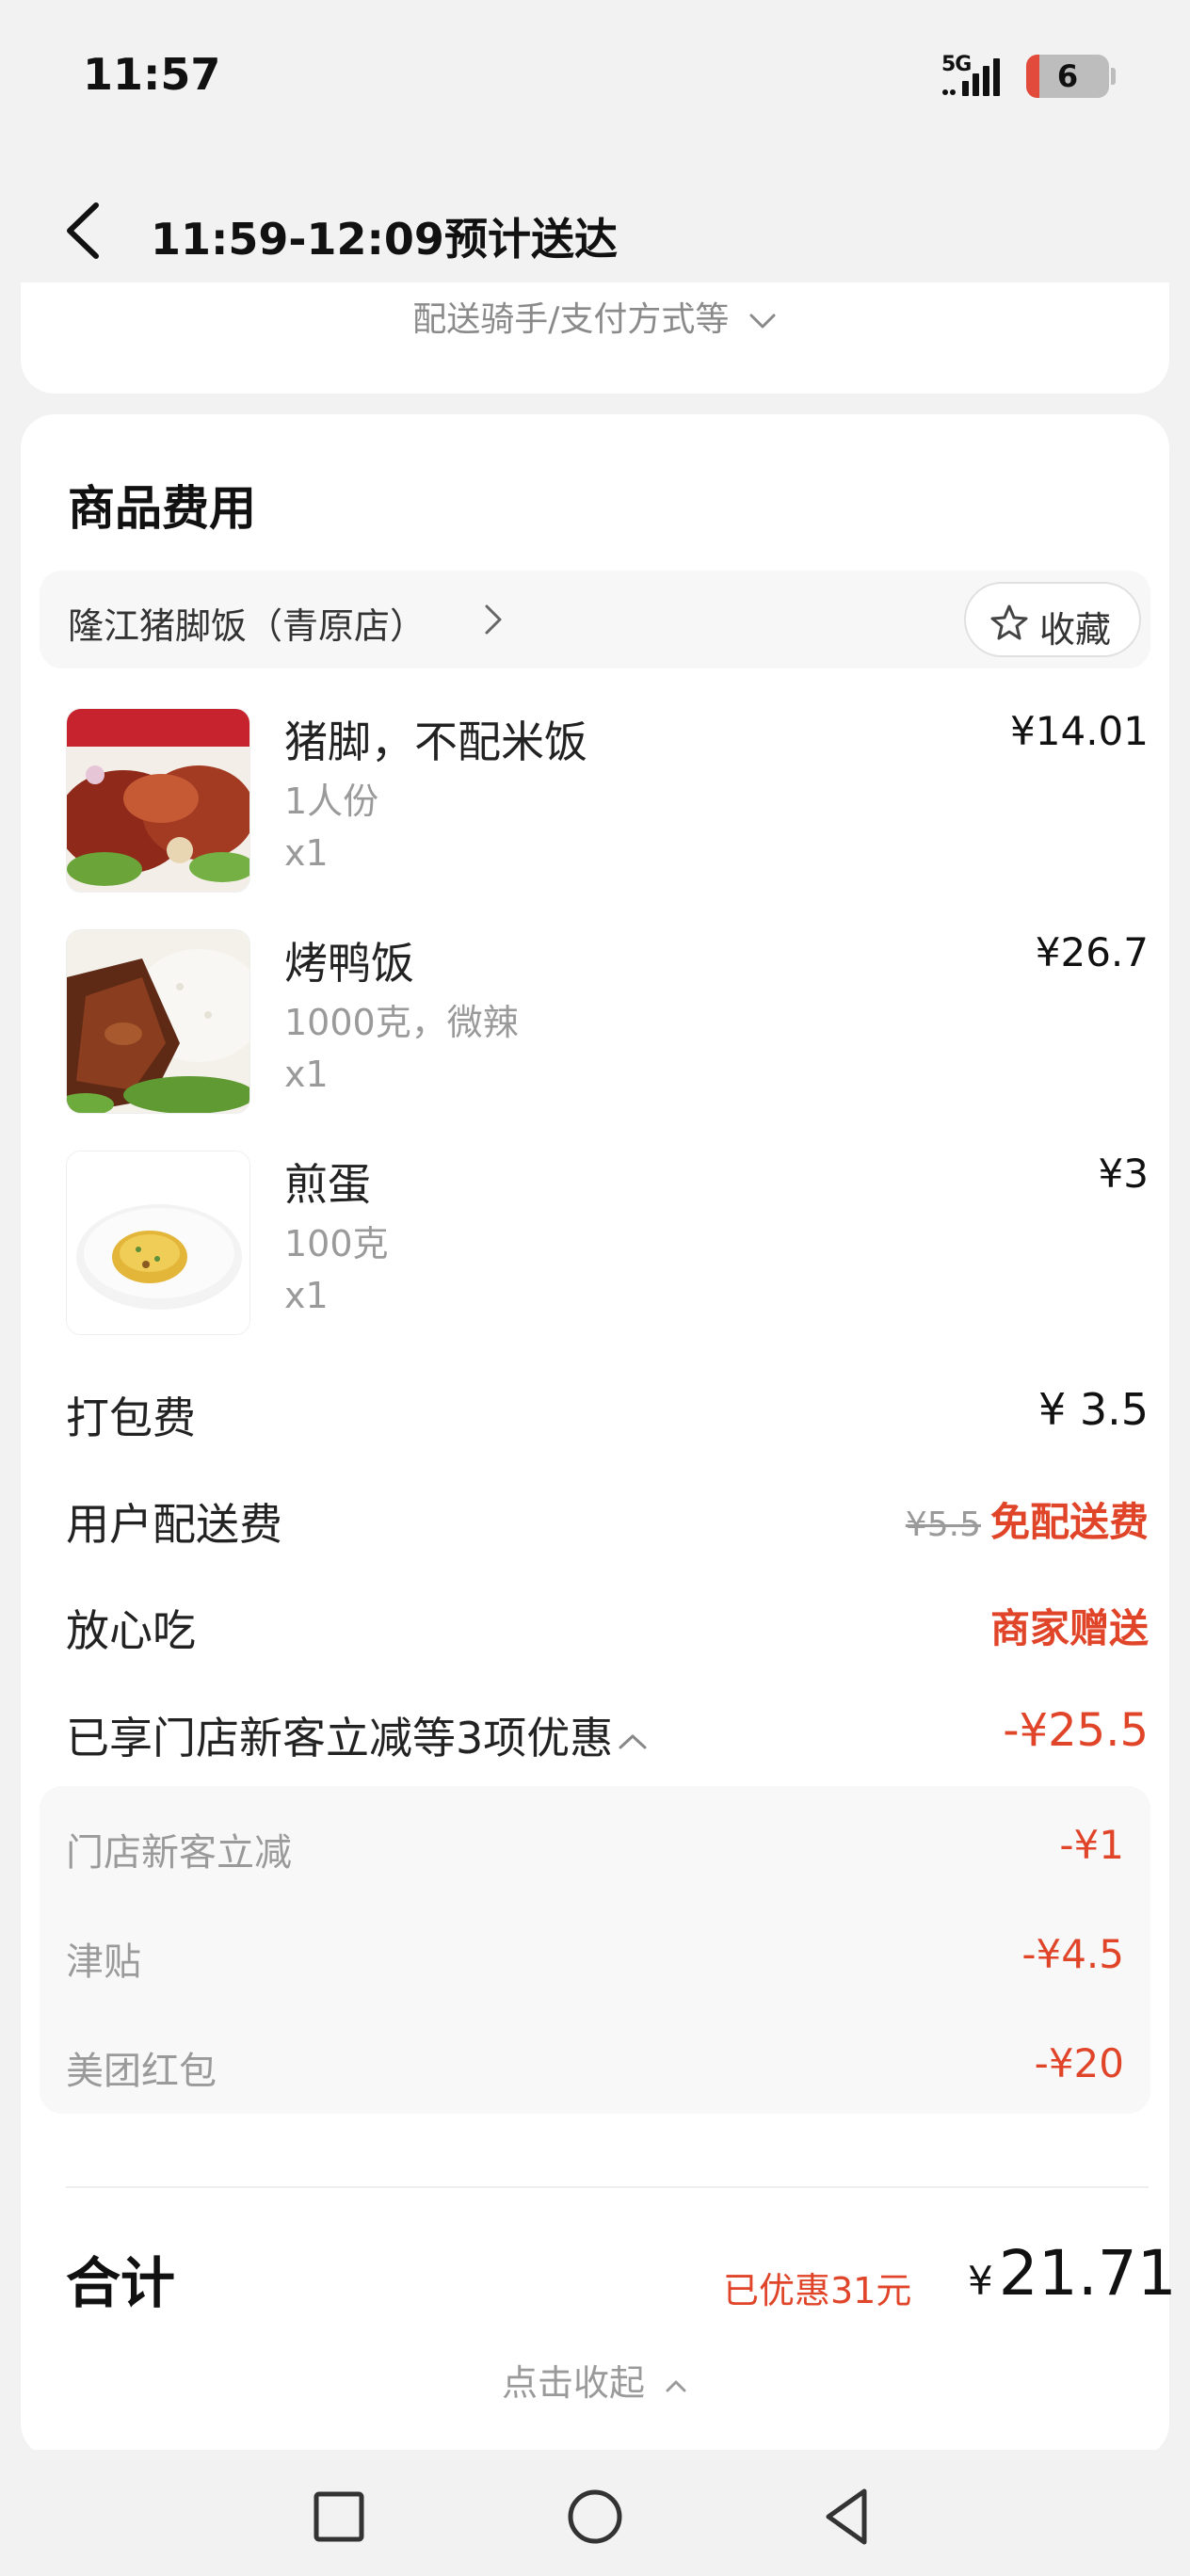 This screenshot has height=2576, width=1190. I want to click on merchant-gift-label: 商家赠送, so click(1069, 1628).